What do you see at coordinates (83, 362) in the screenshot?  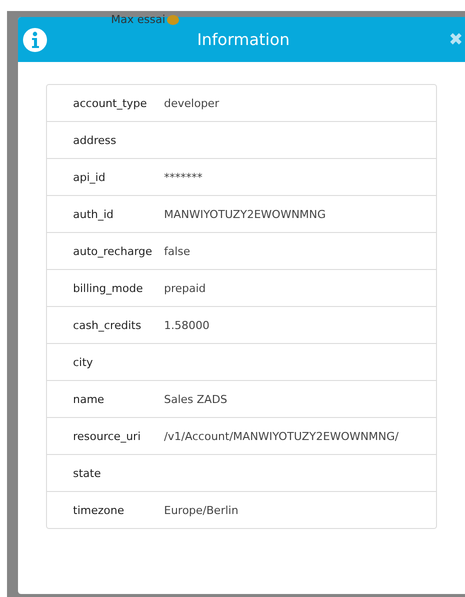 I see `field-name: city` at bounding box center [83, 362].